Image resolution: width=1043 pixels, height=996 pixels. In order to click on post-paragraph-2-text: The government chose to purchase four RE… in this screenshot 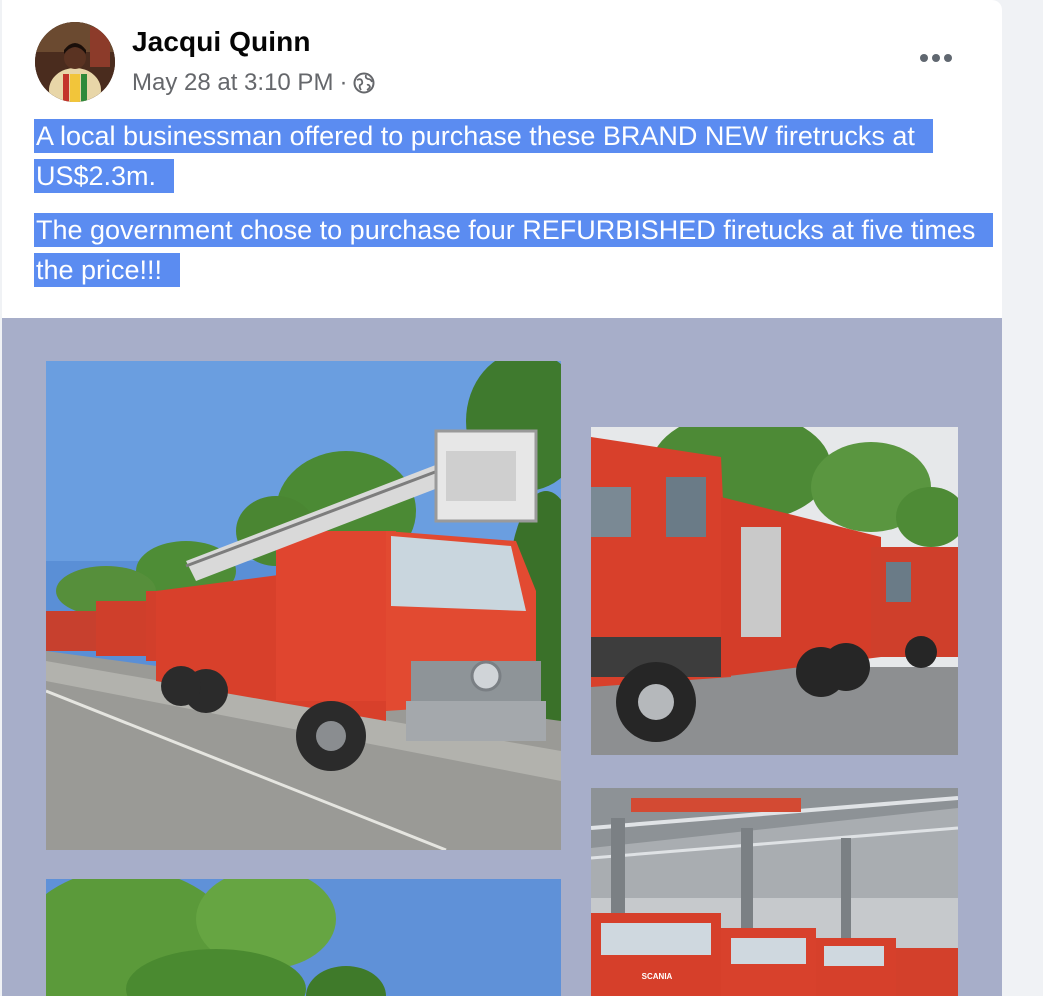, I will do `click(514, 250)`.